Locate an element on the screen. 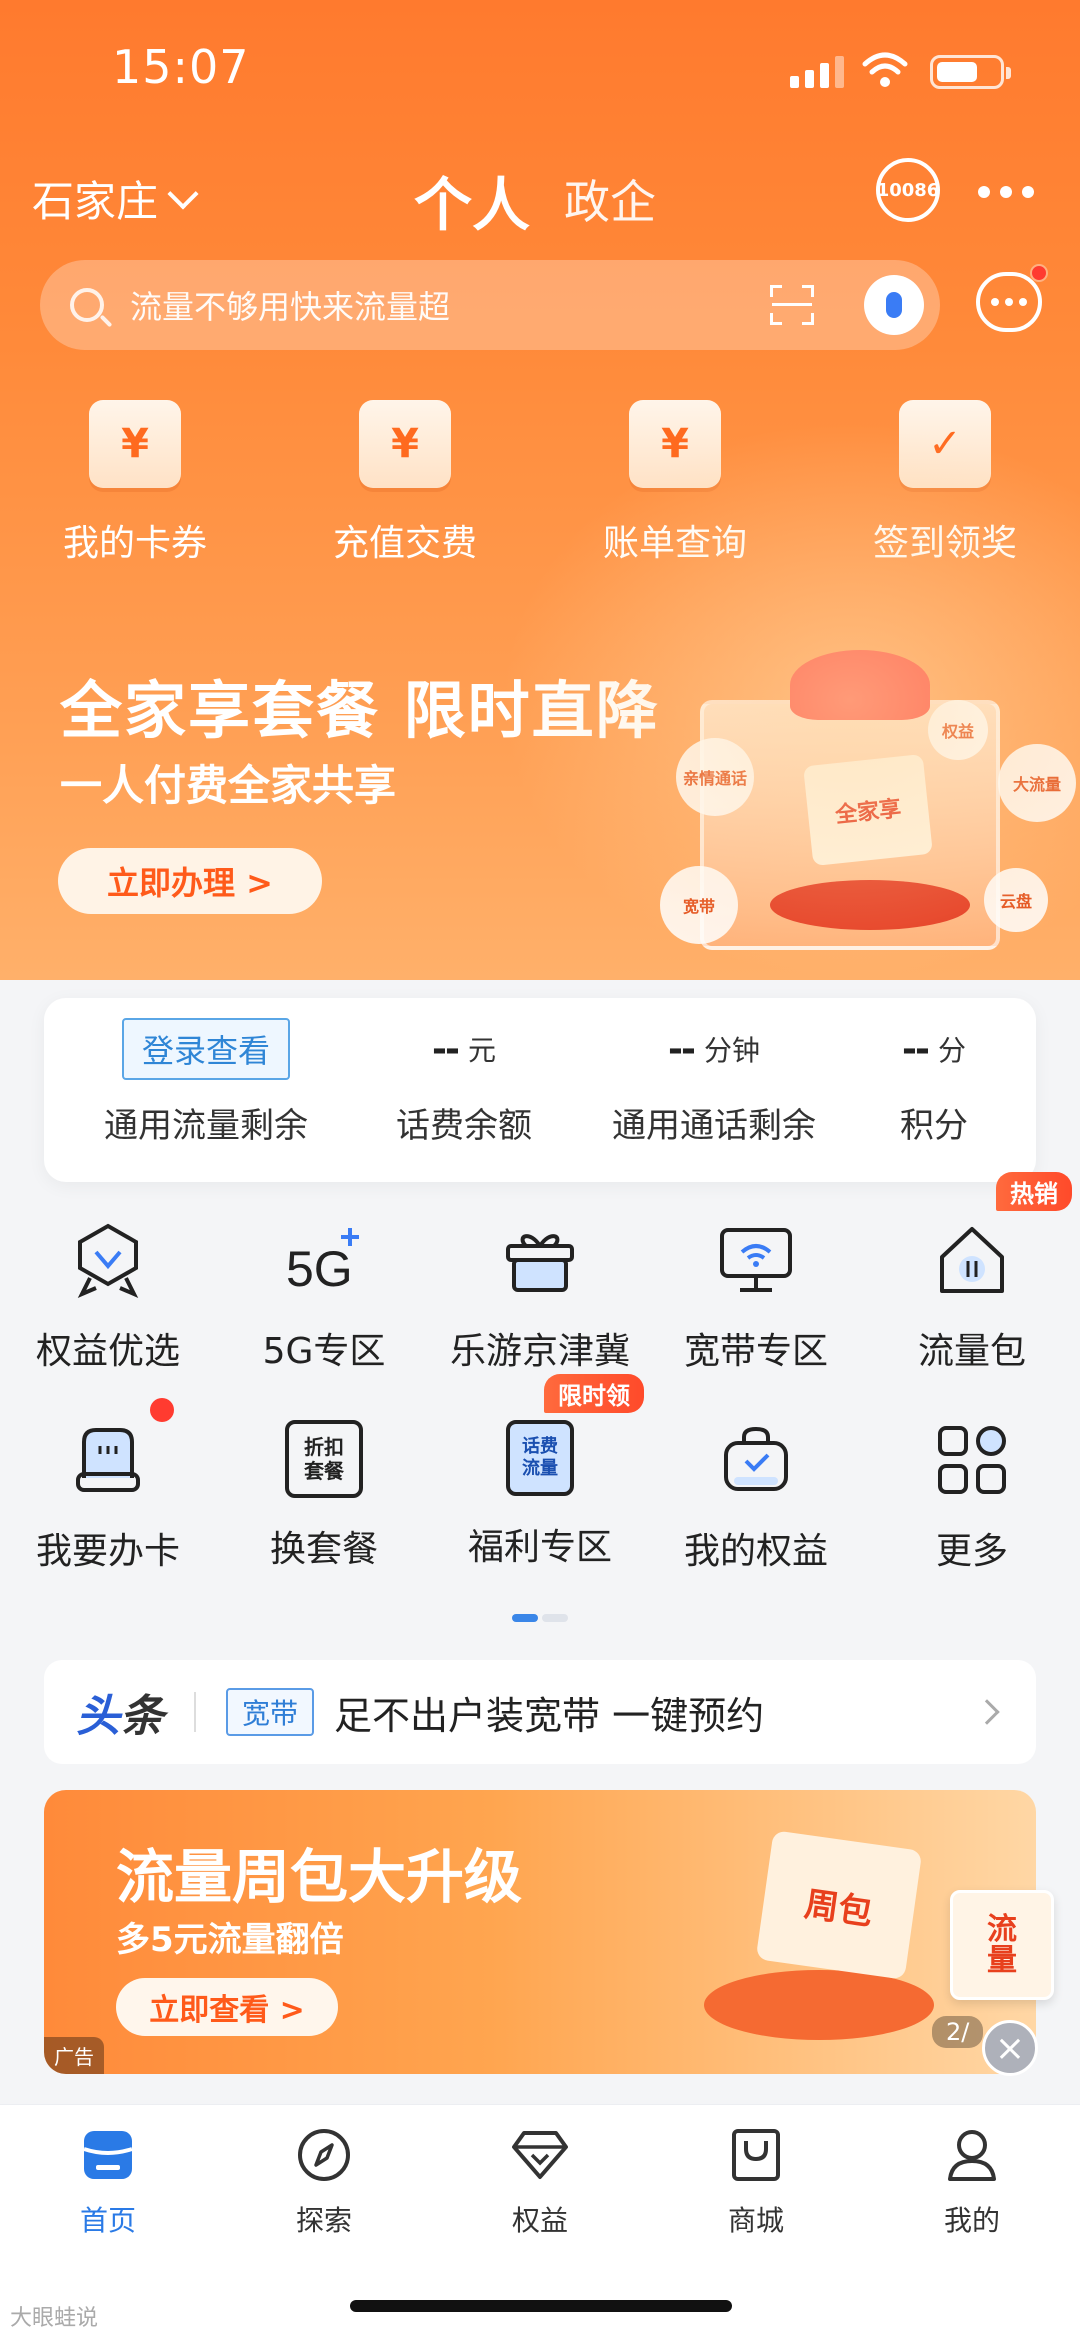  ad-page-indicator: 2/ is located at coordinates (958, 2032).